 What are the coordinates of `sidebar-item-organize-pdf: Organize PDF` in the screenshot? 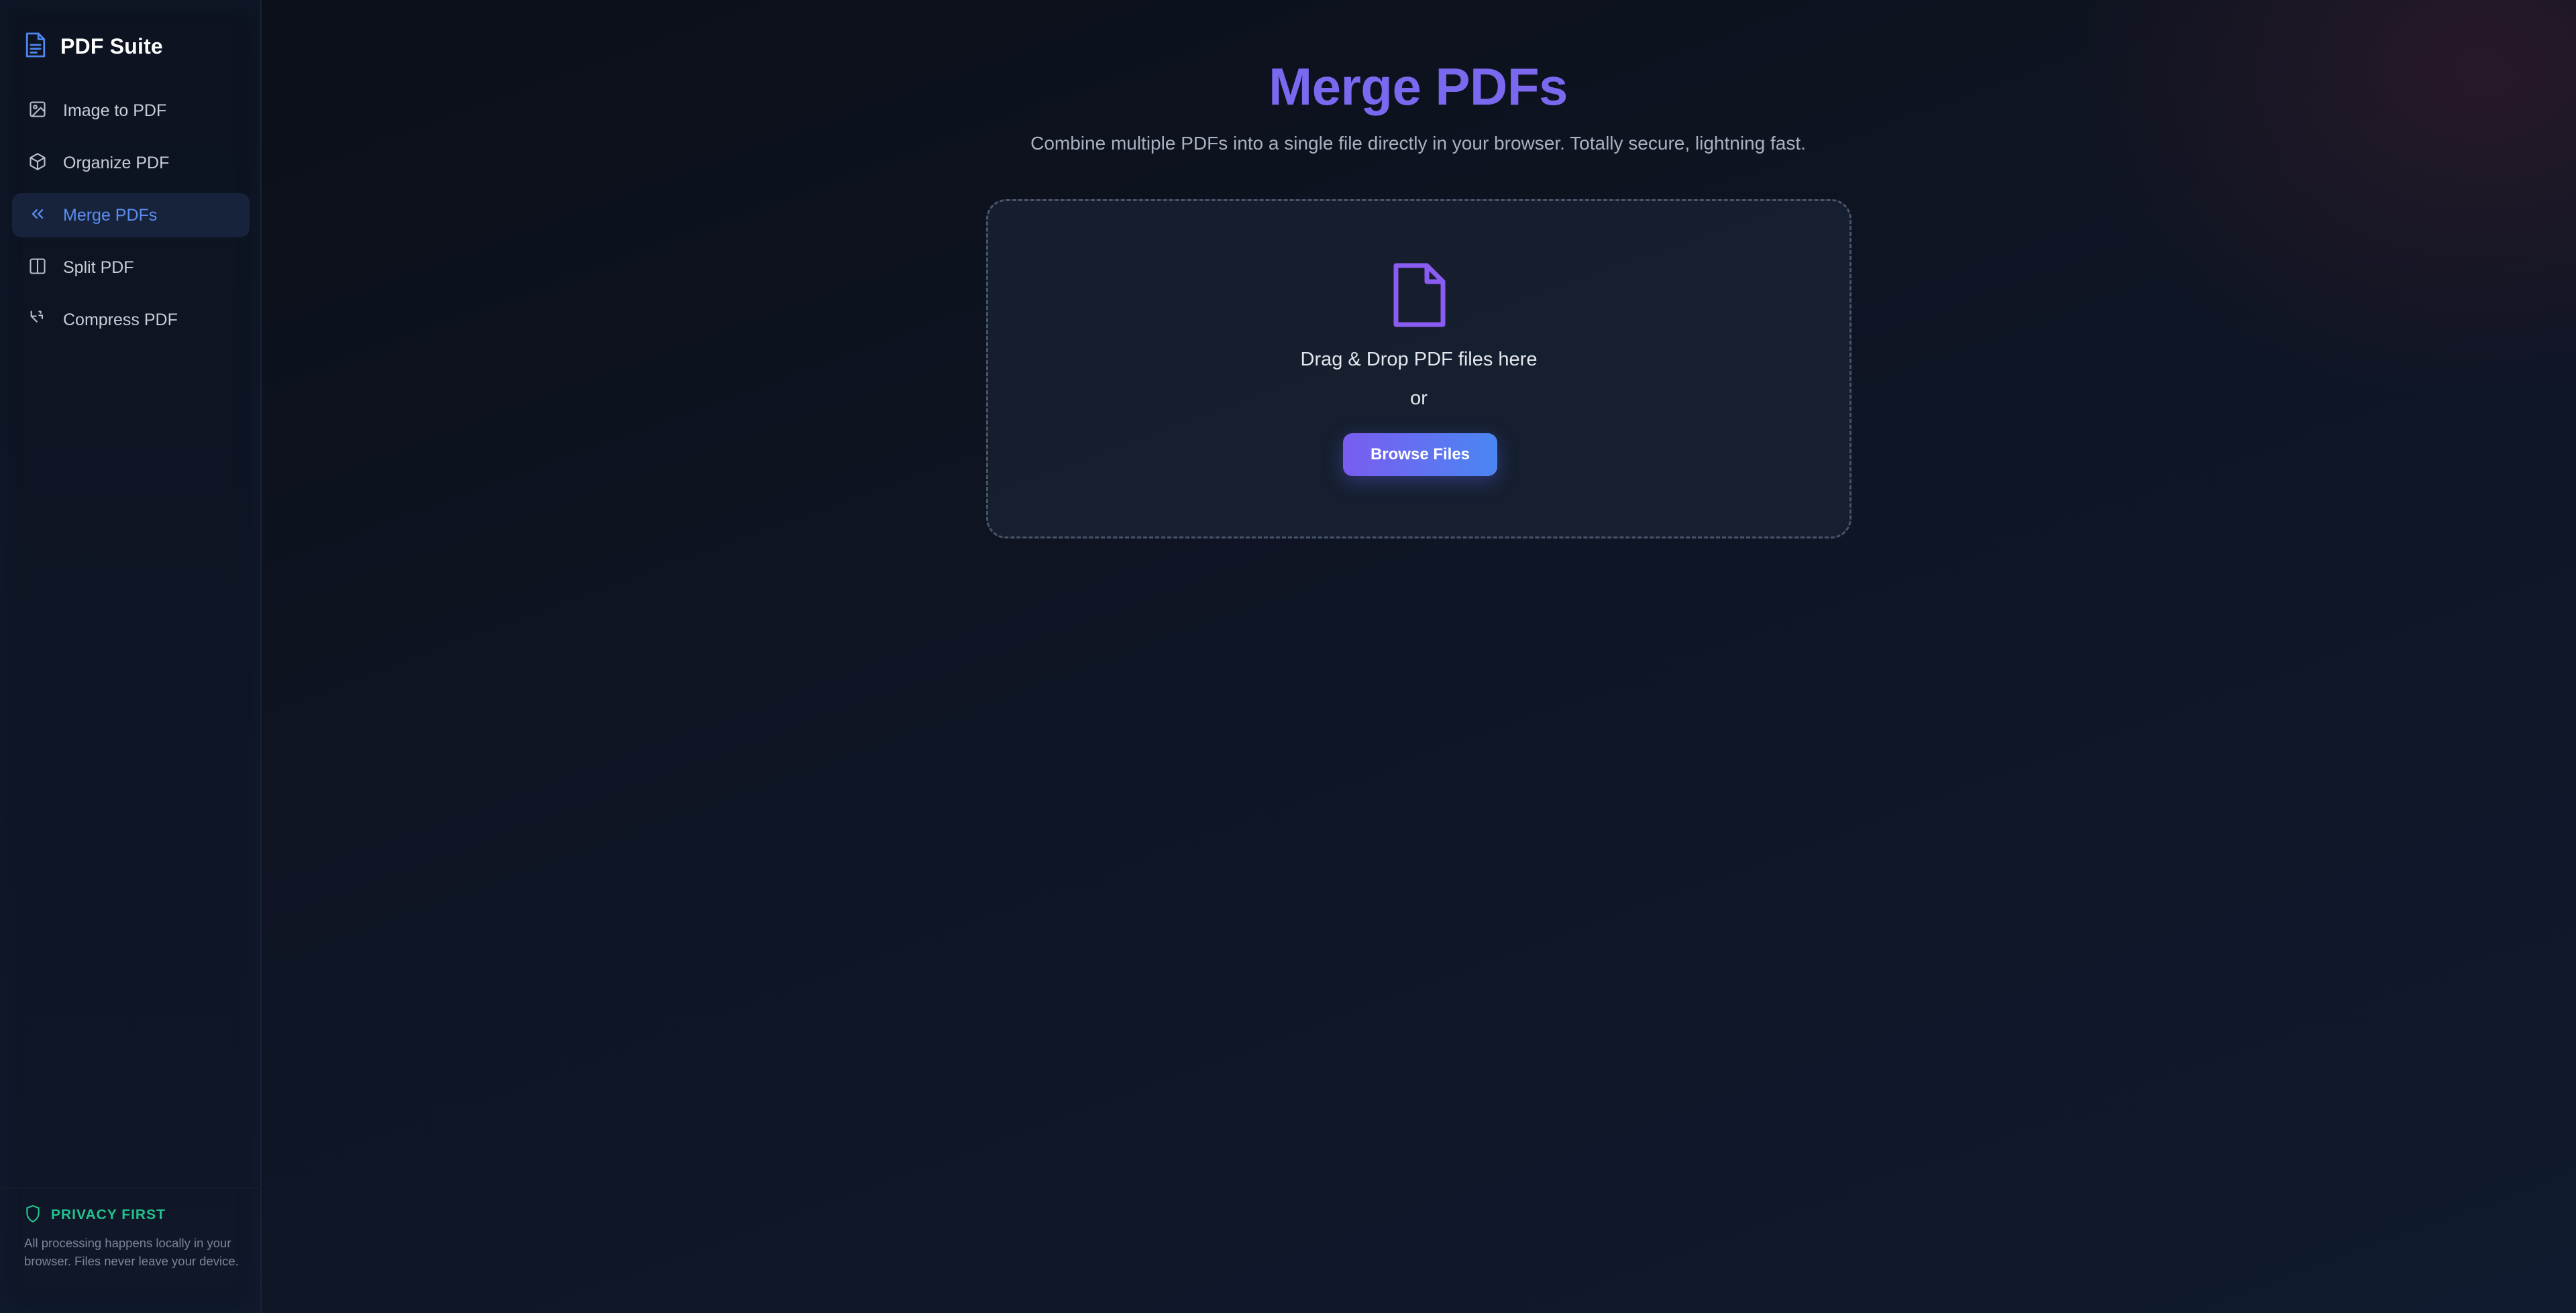 It's located at (131, 163).